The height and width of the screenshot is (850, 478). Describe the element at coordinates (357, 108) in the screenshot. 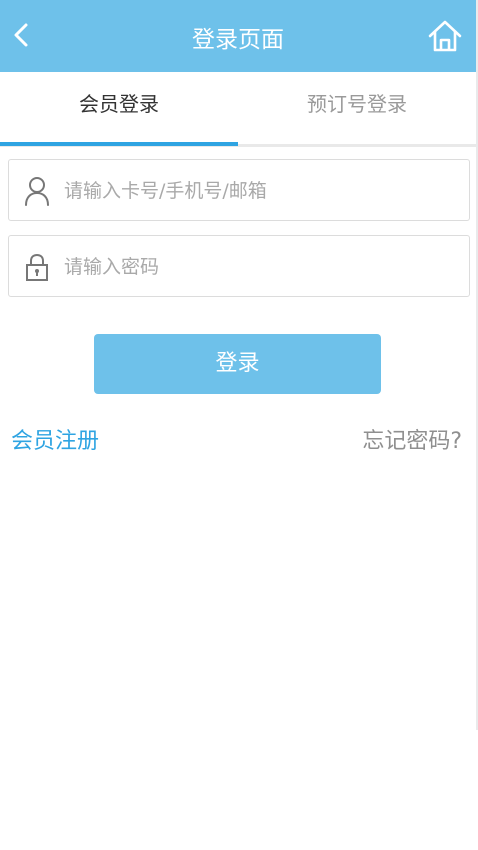

I see `tab-booking-login: 预订号登录` at that location.